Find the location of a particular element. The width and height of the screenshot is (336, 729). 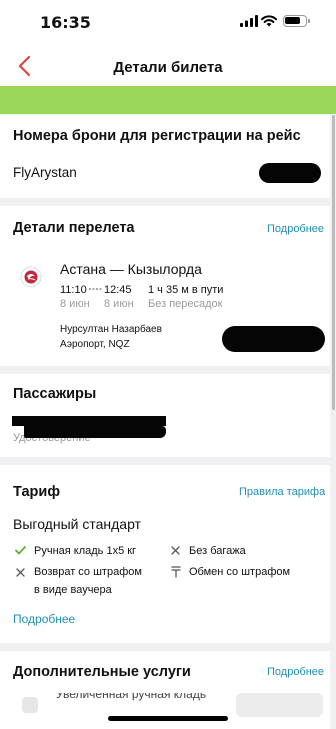

feature-refund-detail: в виде ваучера is located at coordinates (73, 590).